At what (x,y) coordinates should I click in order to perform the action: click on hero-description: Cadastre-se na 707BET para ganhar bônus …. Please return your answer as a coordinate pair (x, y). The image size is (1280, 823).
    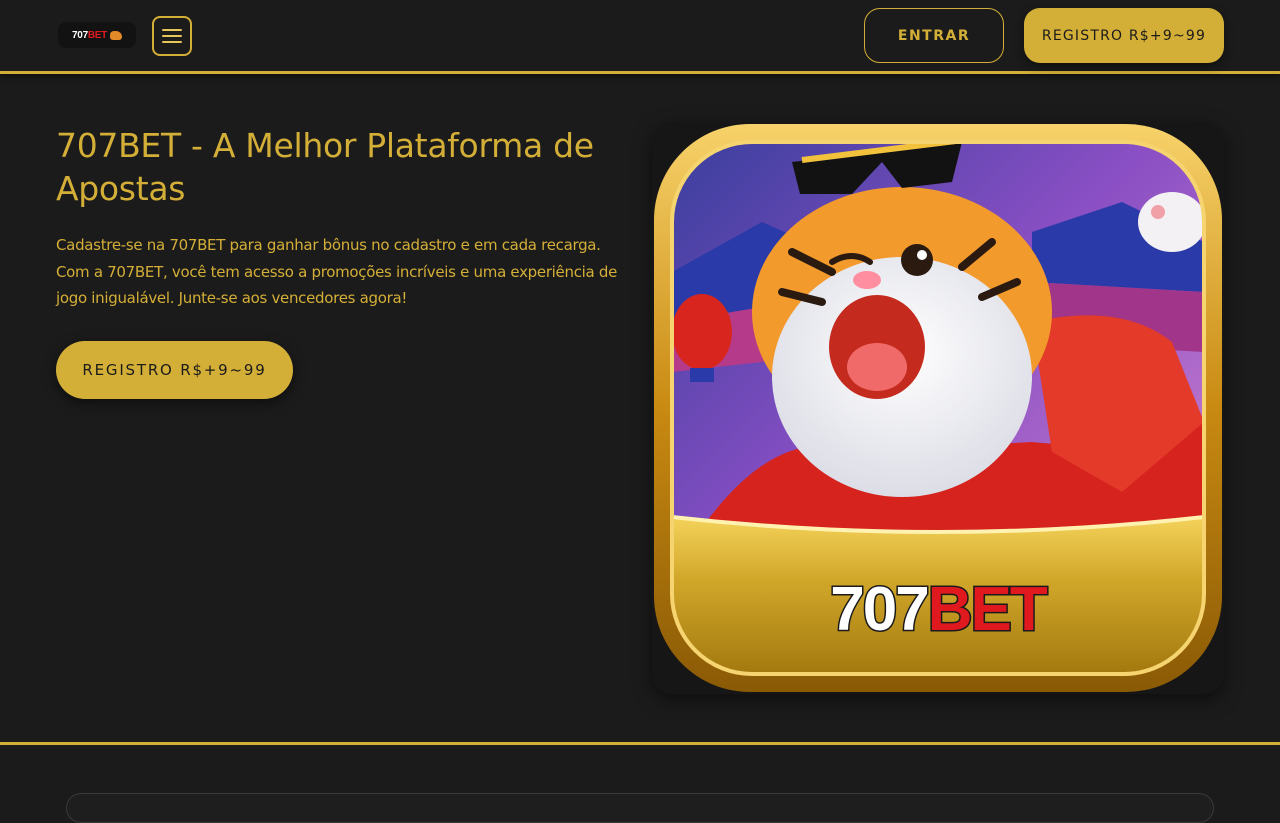
    Looking at the image, I should click on (337, 271).